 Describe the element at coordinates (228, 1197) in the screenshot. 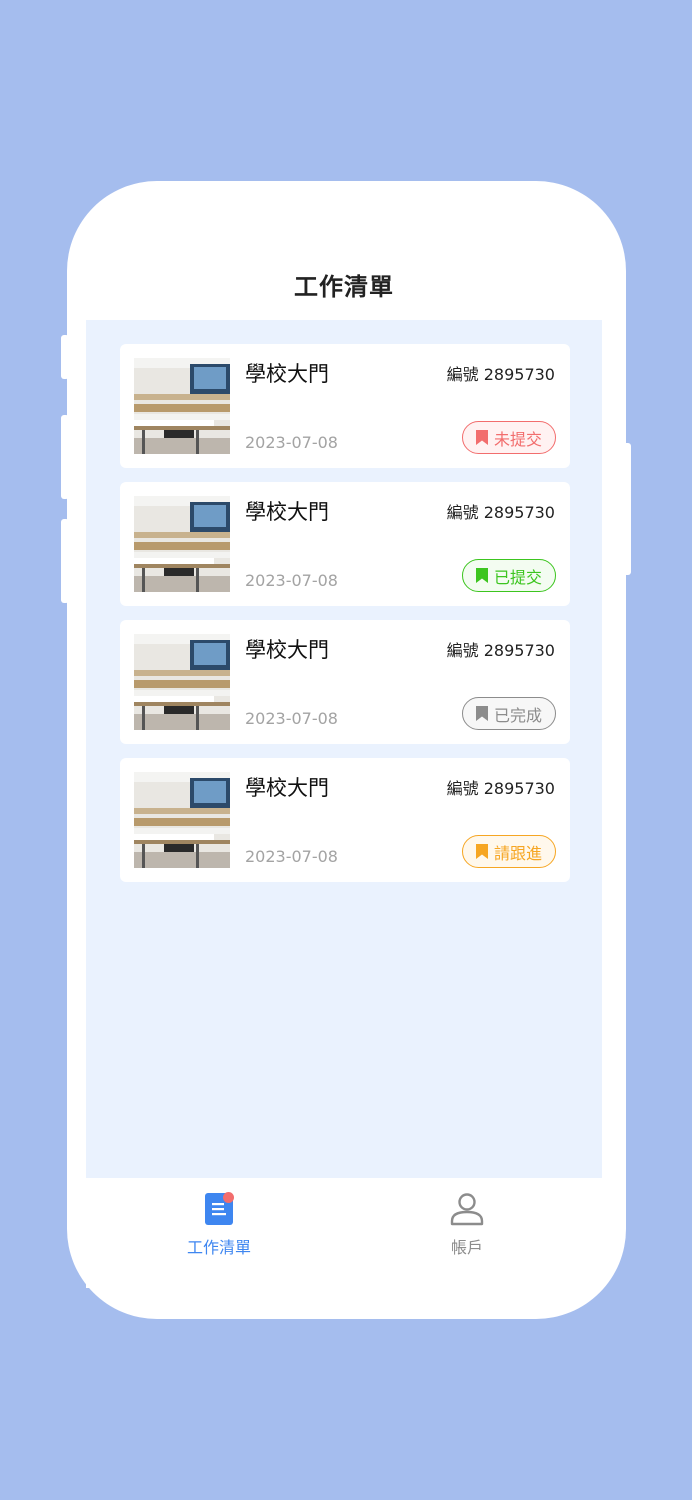

I see `notification-dot` at that location.